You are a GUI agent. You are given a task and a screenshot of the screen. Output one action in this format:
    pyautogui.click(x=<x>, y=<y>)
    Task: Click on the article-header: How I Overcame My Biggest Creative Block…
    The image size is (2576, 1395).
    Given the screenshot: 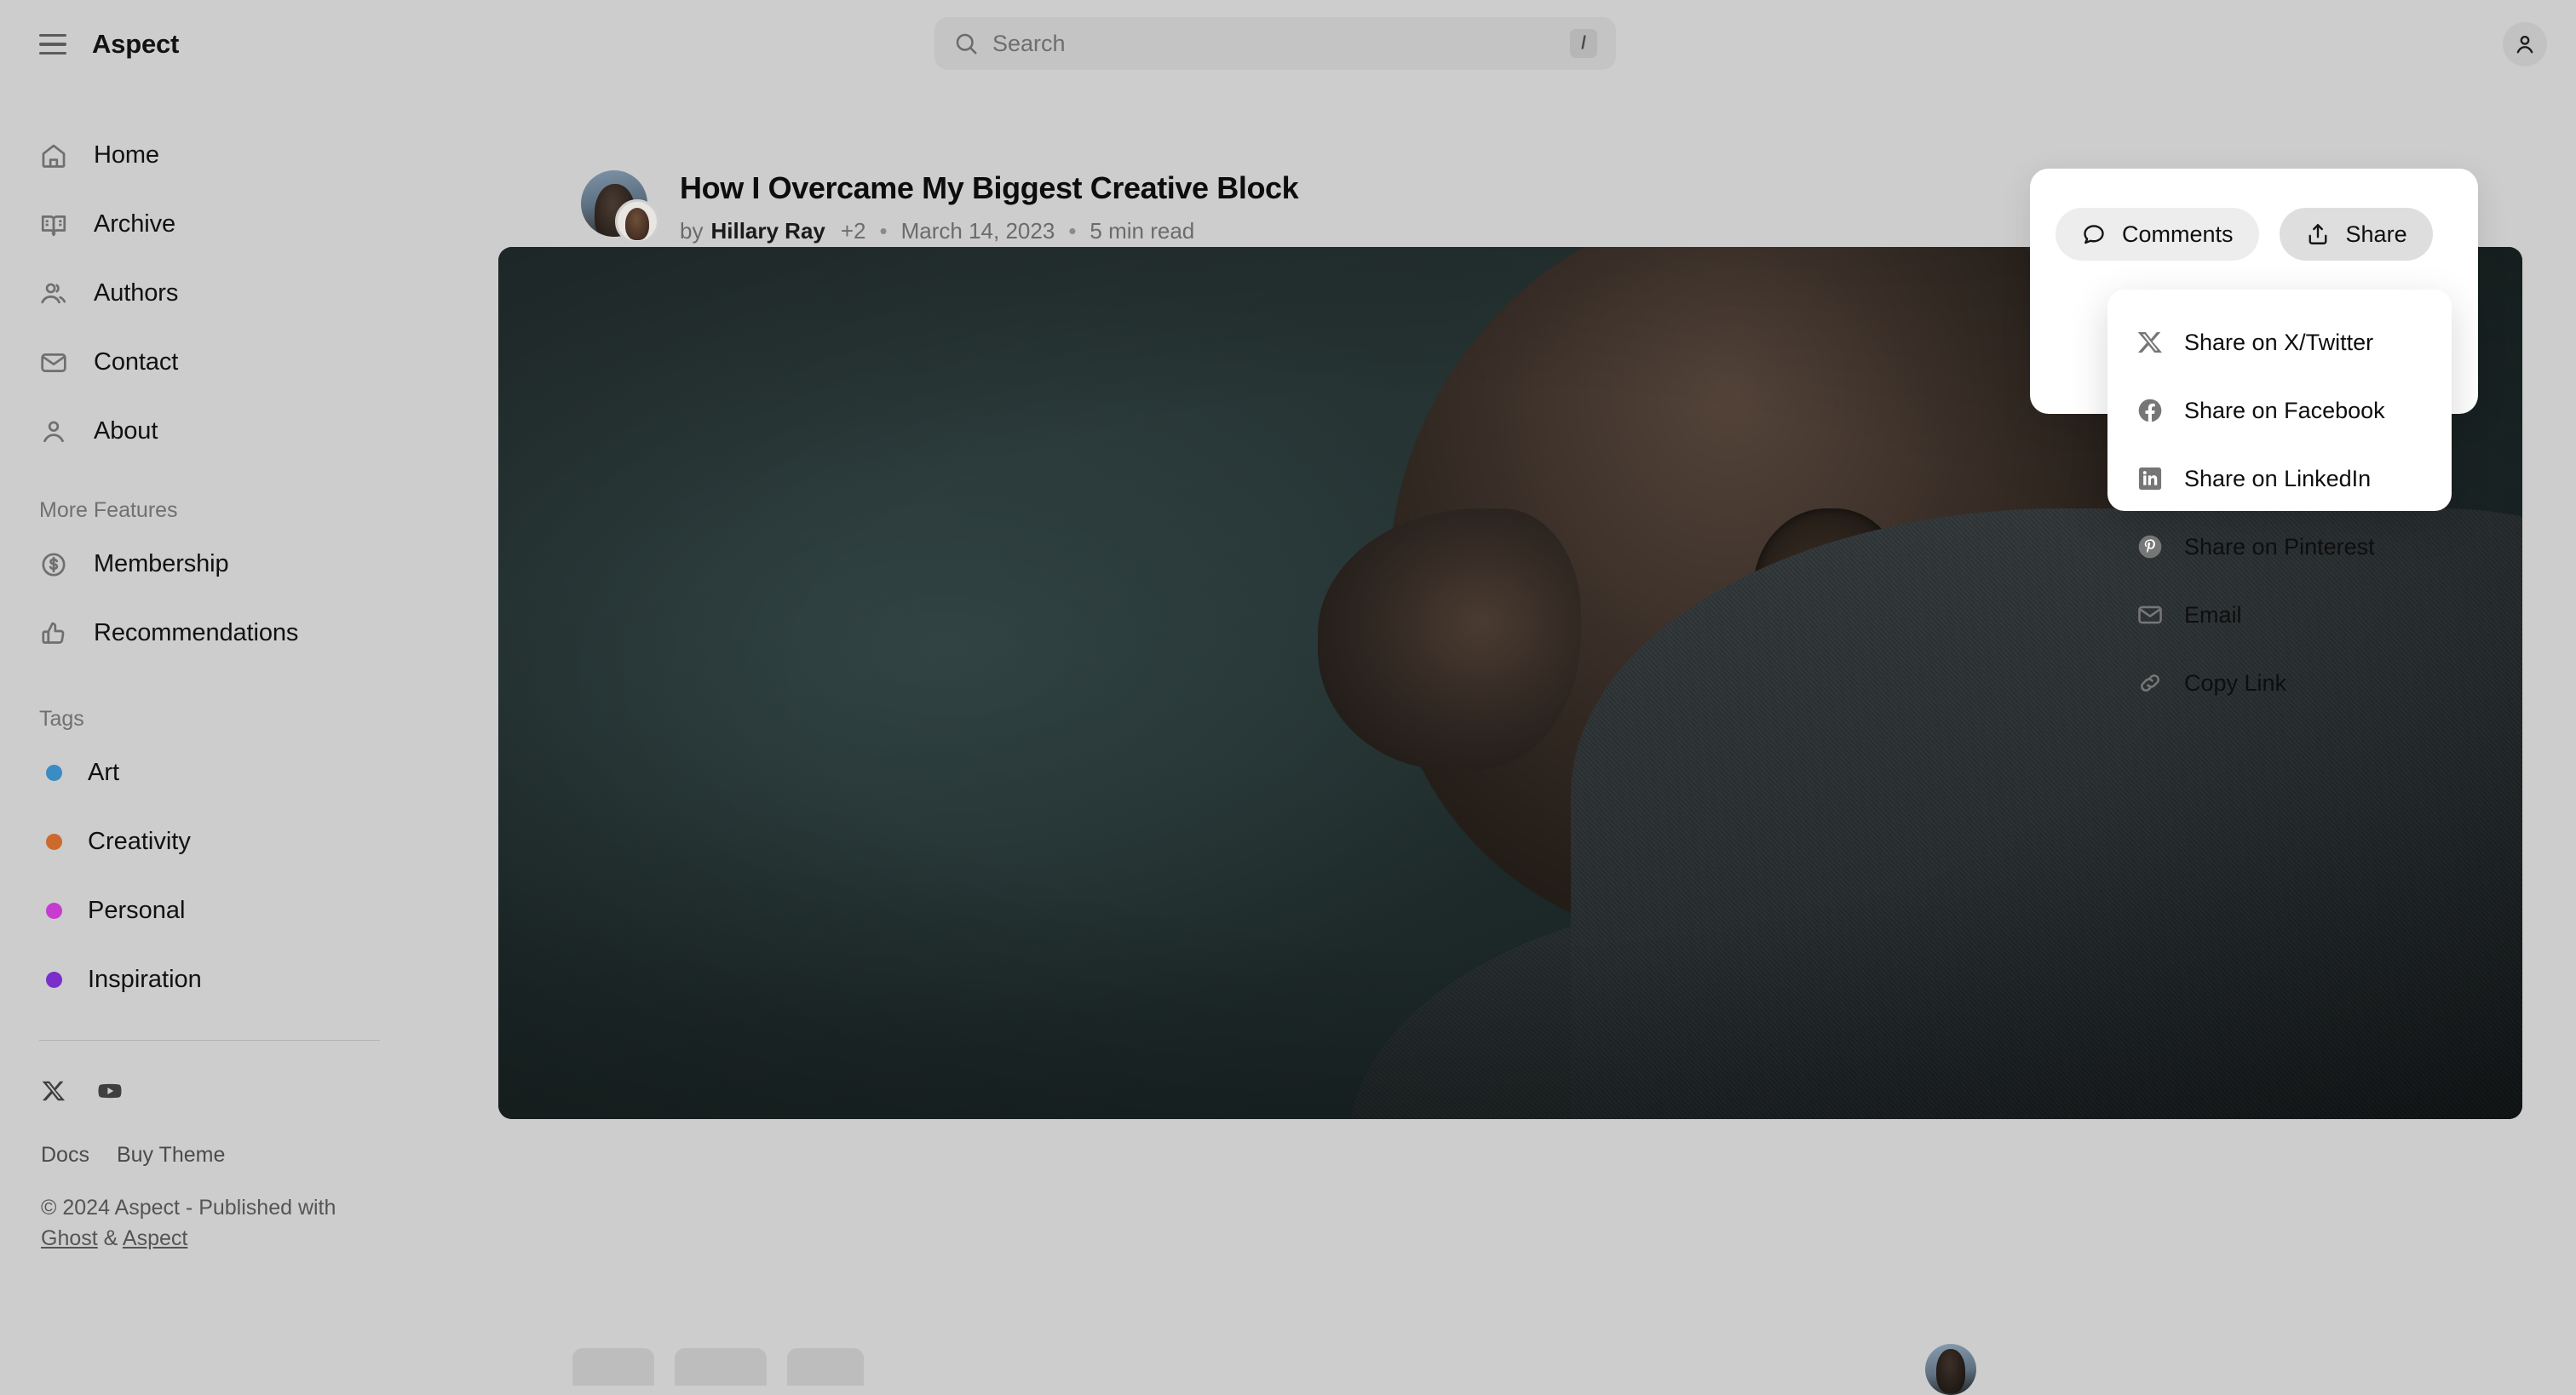 What is the action you would take?
    pyautogui.click(x=940, y=207)
    